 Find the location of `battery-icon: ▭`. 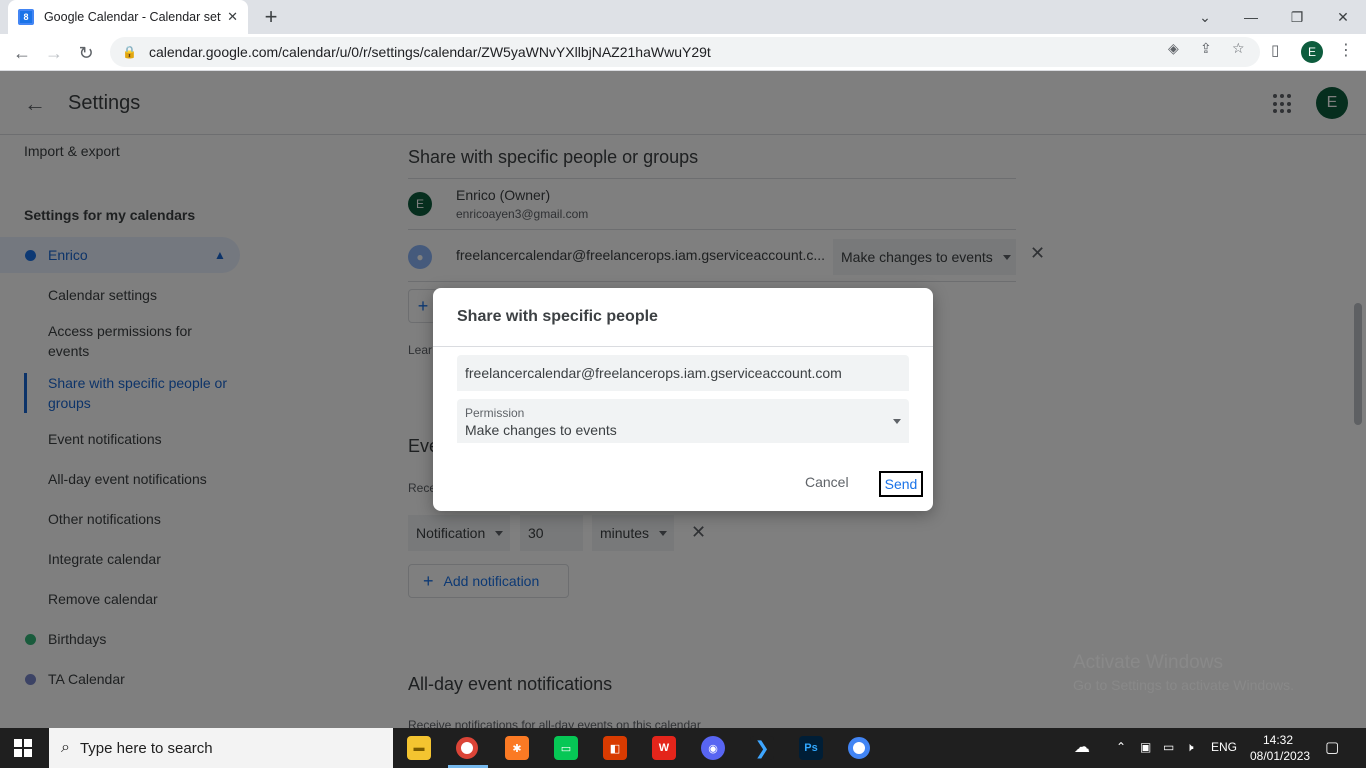

battery-icon: ▭ is located at coordinates (1168, 747).